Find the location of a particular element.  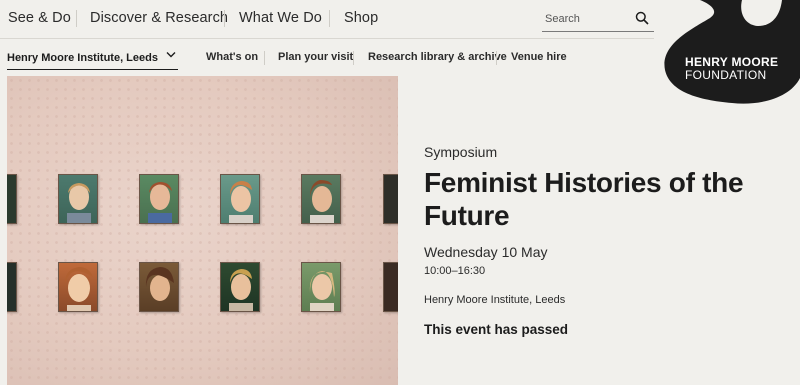

search-input is located at coordinates (585, 19).